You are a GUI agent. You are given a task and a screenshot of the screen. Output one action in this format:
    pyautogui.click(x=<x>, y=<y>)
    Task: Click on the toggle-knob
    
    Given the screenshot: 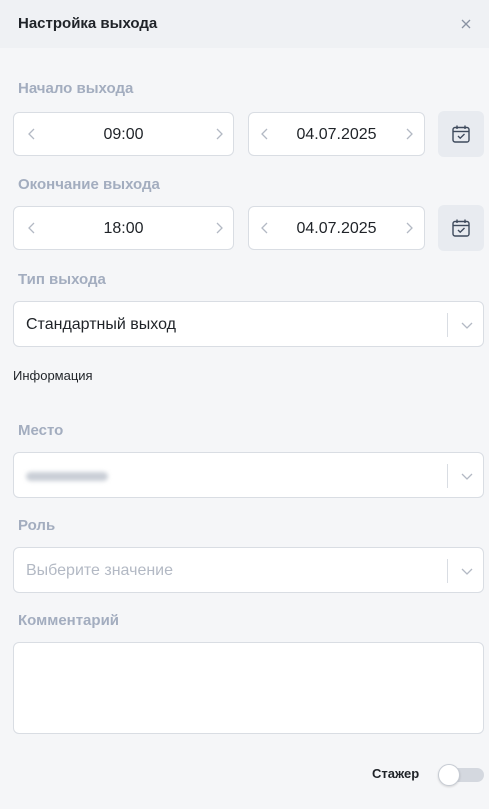 What is the action you would take?
    pyautogui.click(x=449, y=775)
    